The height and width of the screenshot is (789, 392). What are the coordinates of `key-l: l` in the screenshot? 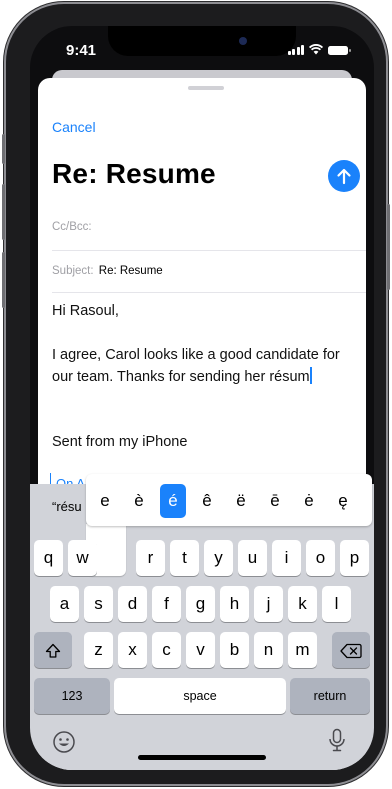 It's located at (336, 604).